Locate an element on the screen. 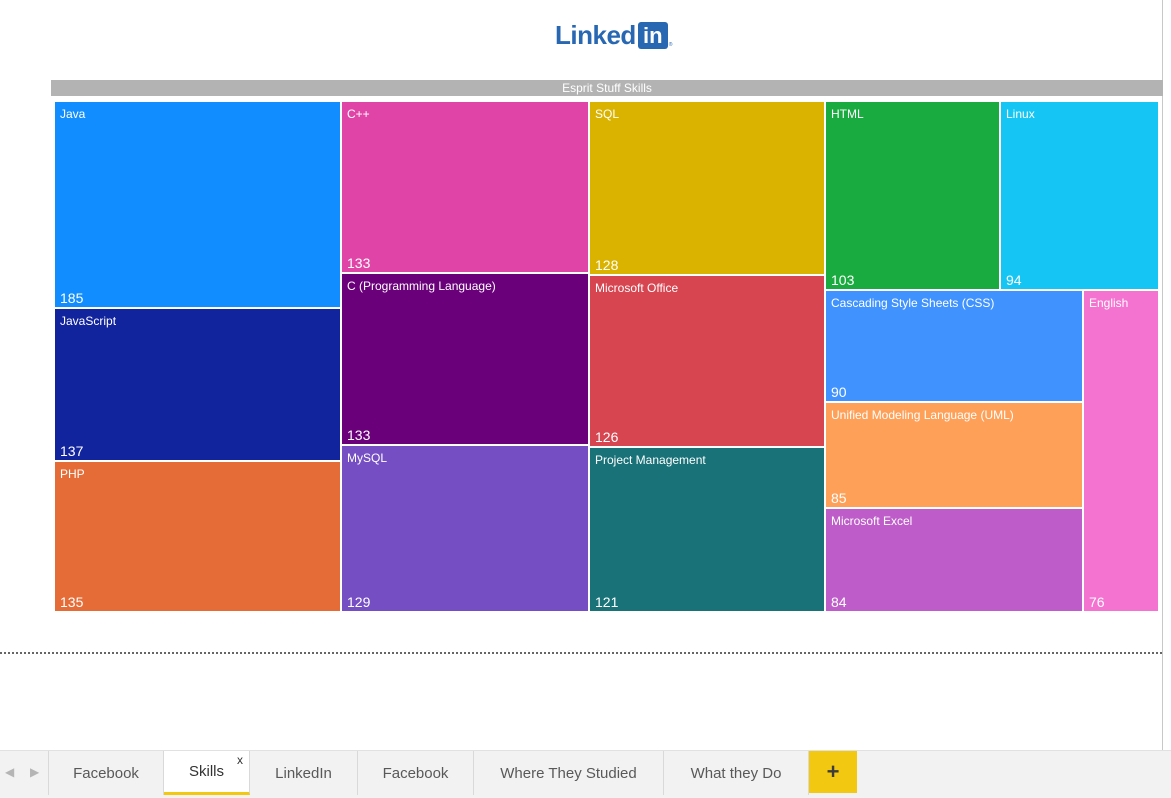 This screenshot has height=798, width=1171. treemap-tile: Project Management 121 is located at coordinates (707, 529).